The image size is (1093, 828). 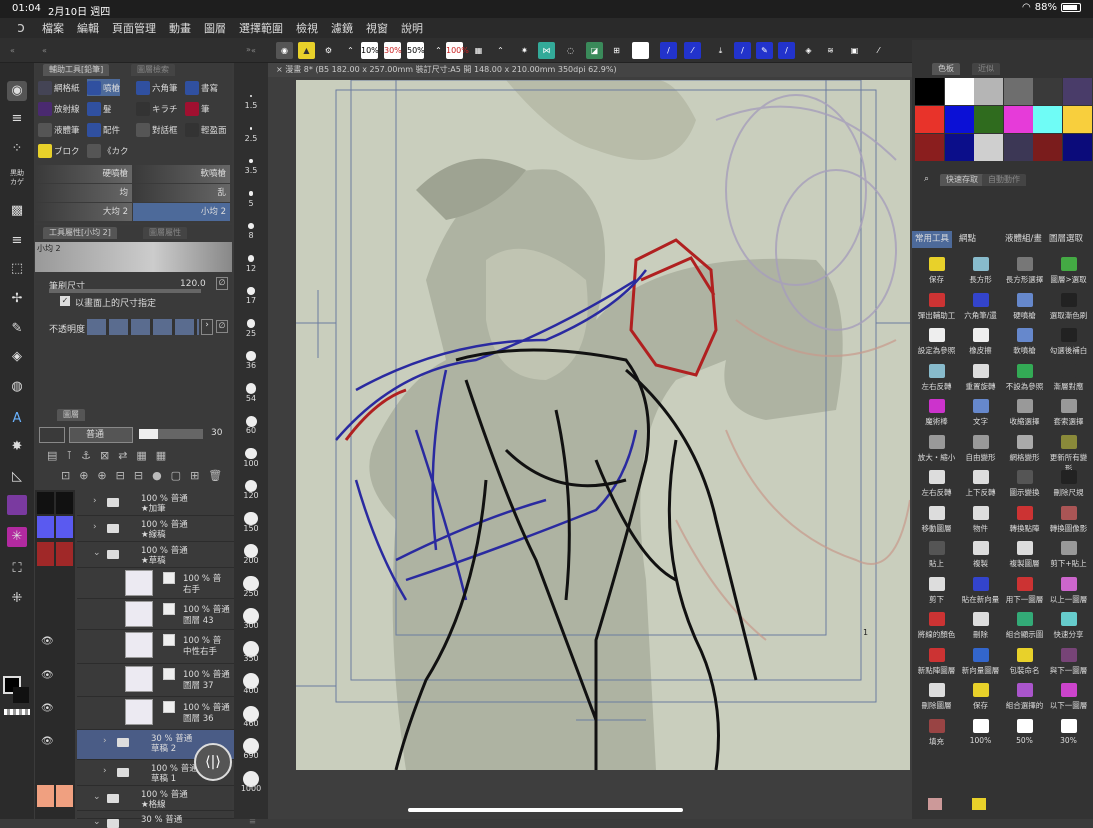 What do you see at coordinates (1068, 554) in the screenshot?
I see `quick-action: 剪下+貼上` at bounding box center [1068, 554].